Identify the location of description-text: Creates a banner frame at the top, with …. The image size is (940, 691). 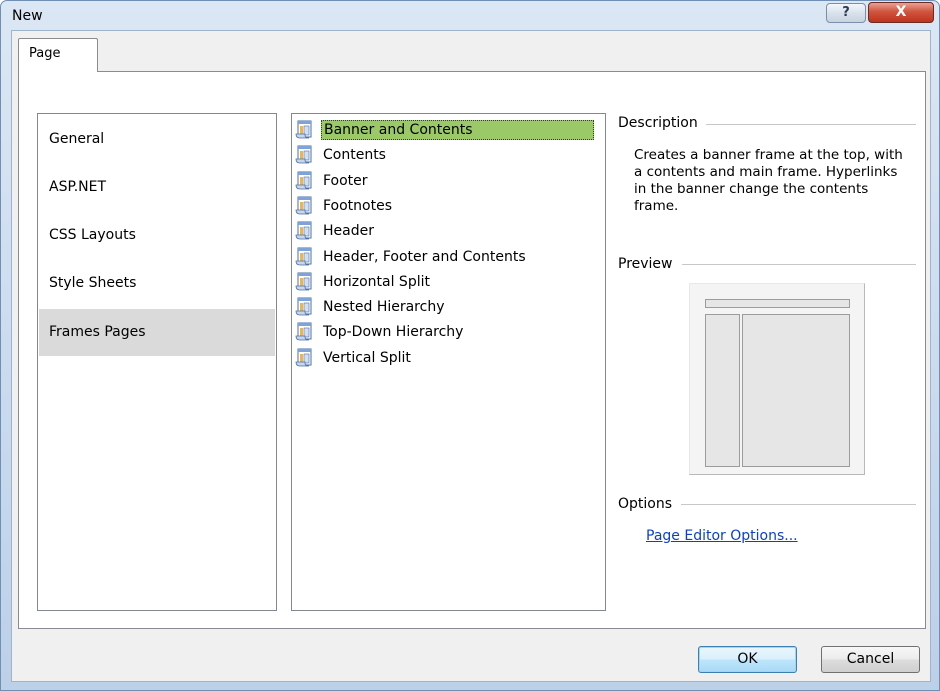
(768, 180).